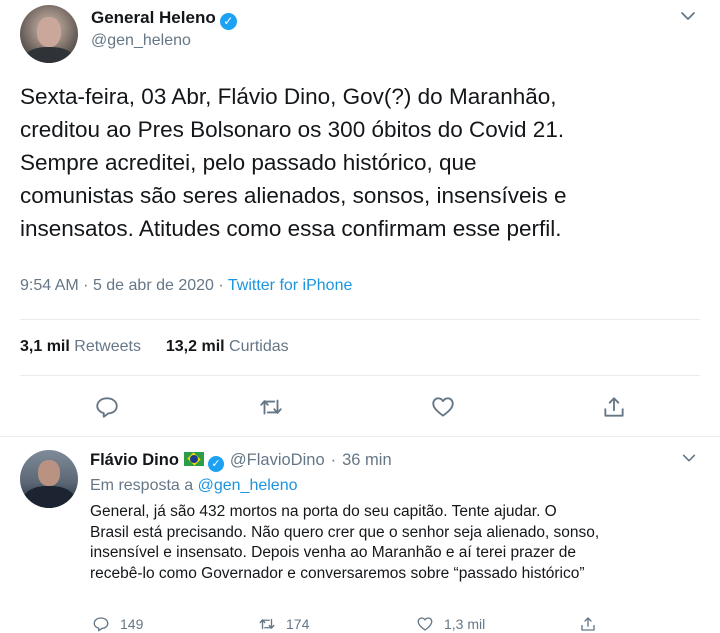 This screenshot has width=720, height=633. What do you see at coordinates (277, 460) in the screenshot?
I see `reply-author-handle: @FlavioDino` at bounding box center [277, 460].